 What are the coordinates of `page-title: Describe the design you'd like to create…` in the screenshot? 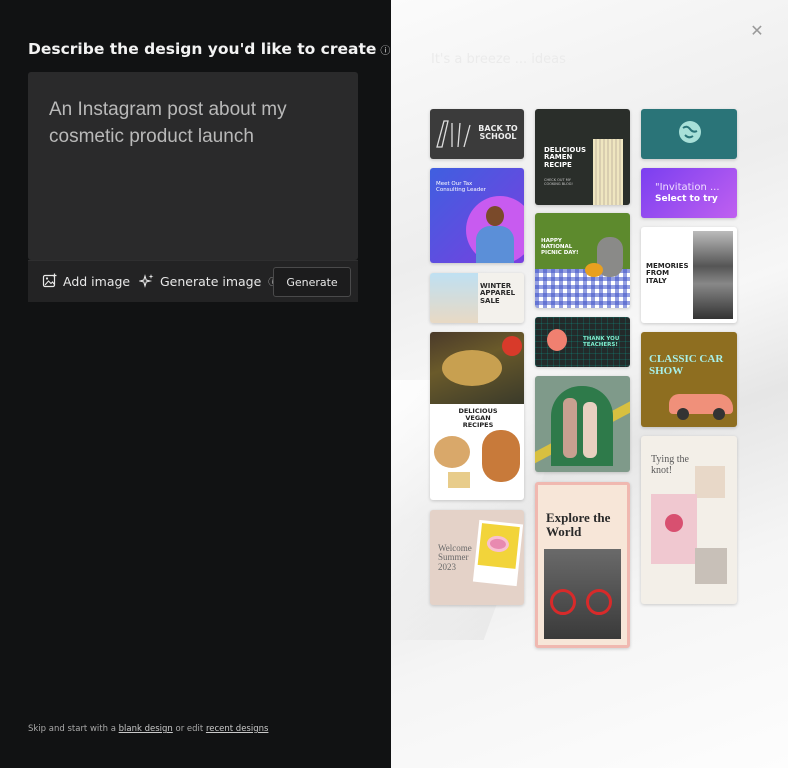 It's located at (209, 49).